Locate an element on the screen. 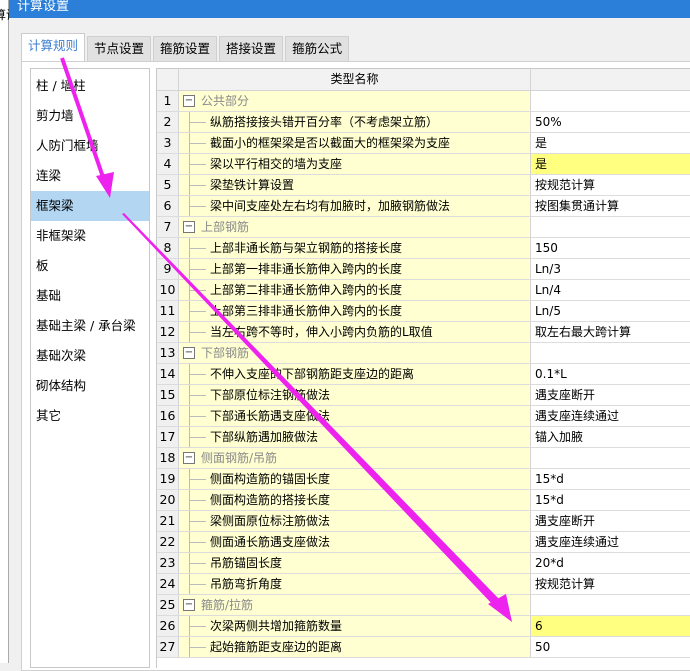 The width and height of the screenshot is (690, 671). setting-name-text: 上部第三排非通长筋伸入跨内的长度 is located at coordinates (306, 311).